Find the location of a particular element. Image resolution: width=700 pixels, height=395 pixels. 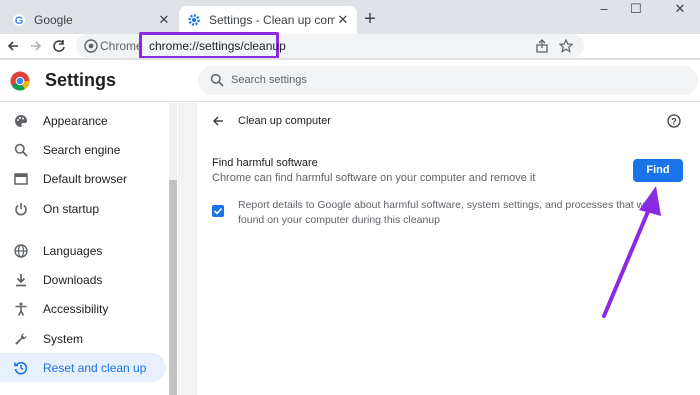

gear-icon is located at coordinates (194, 20).